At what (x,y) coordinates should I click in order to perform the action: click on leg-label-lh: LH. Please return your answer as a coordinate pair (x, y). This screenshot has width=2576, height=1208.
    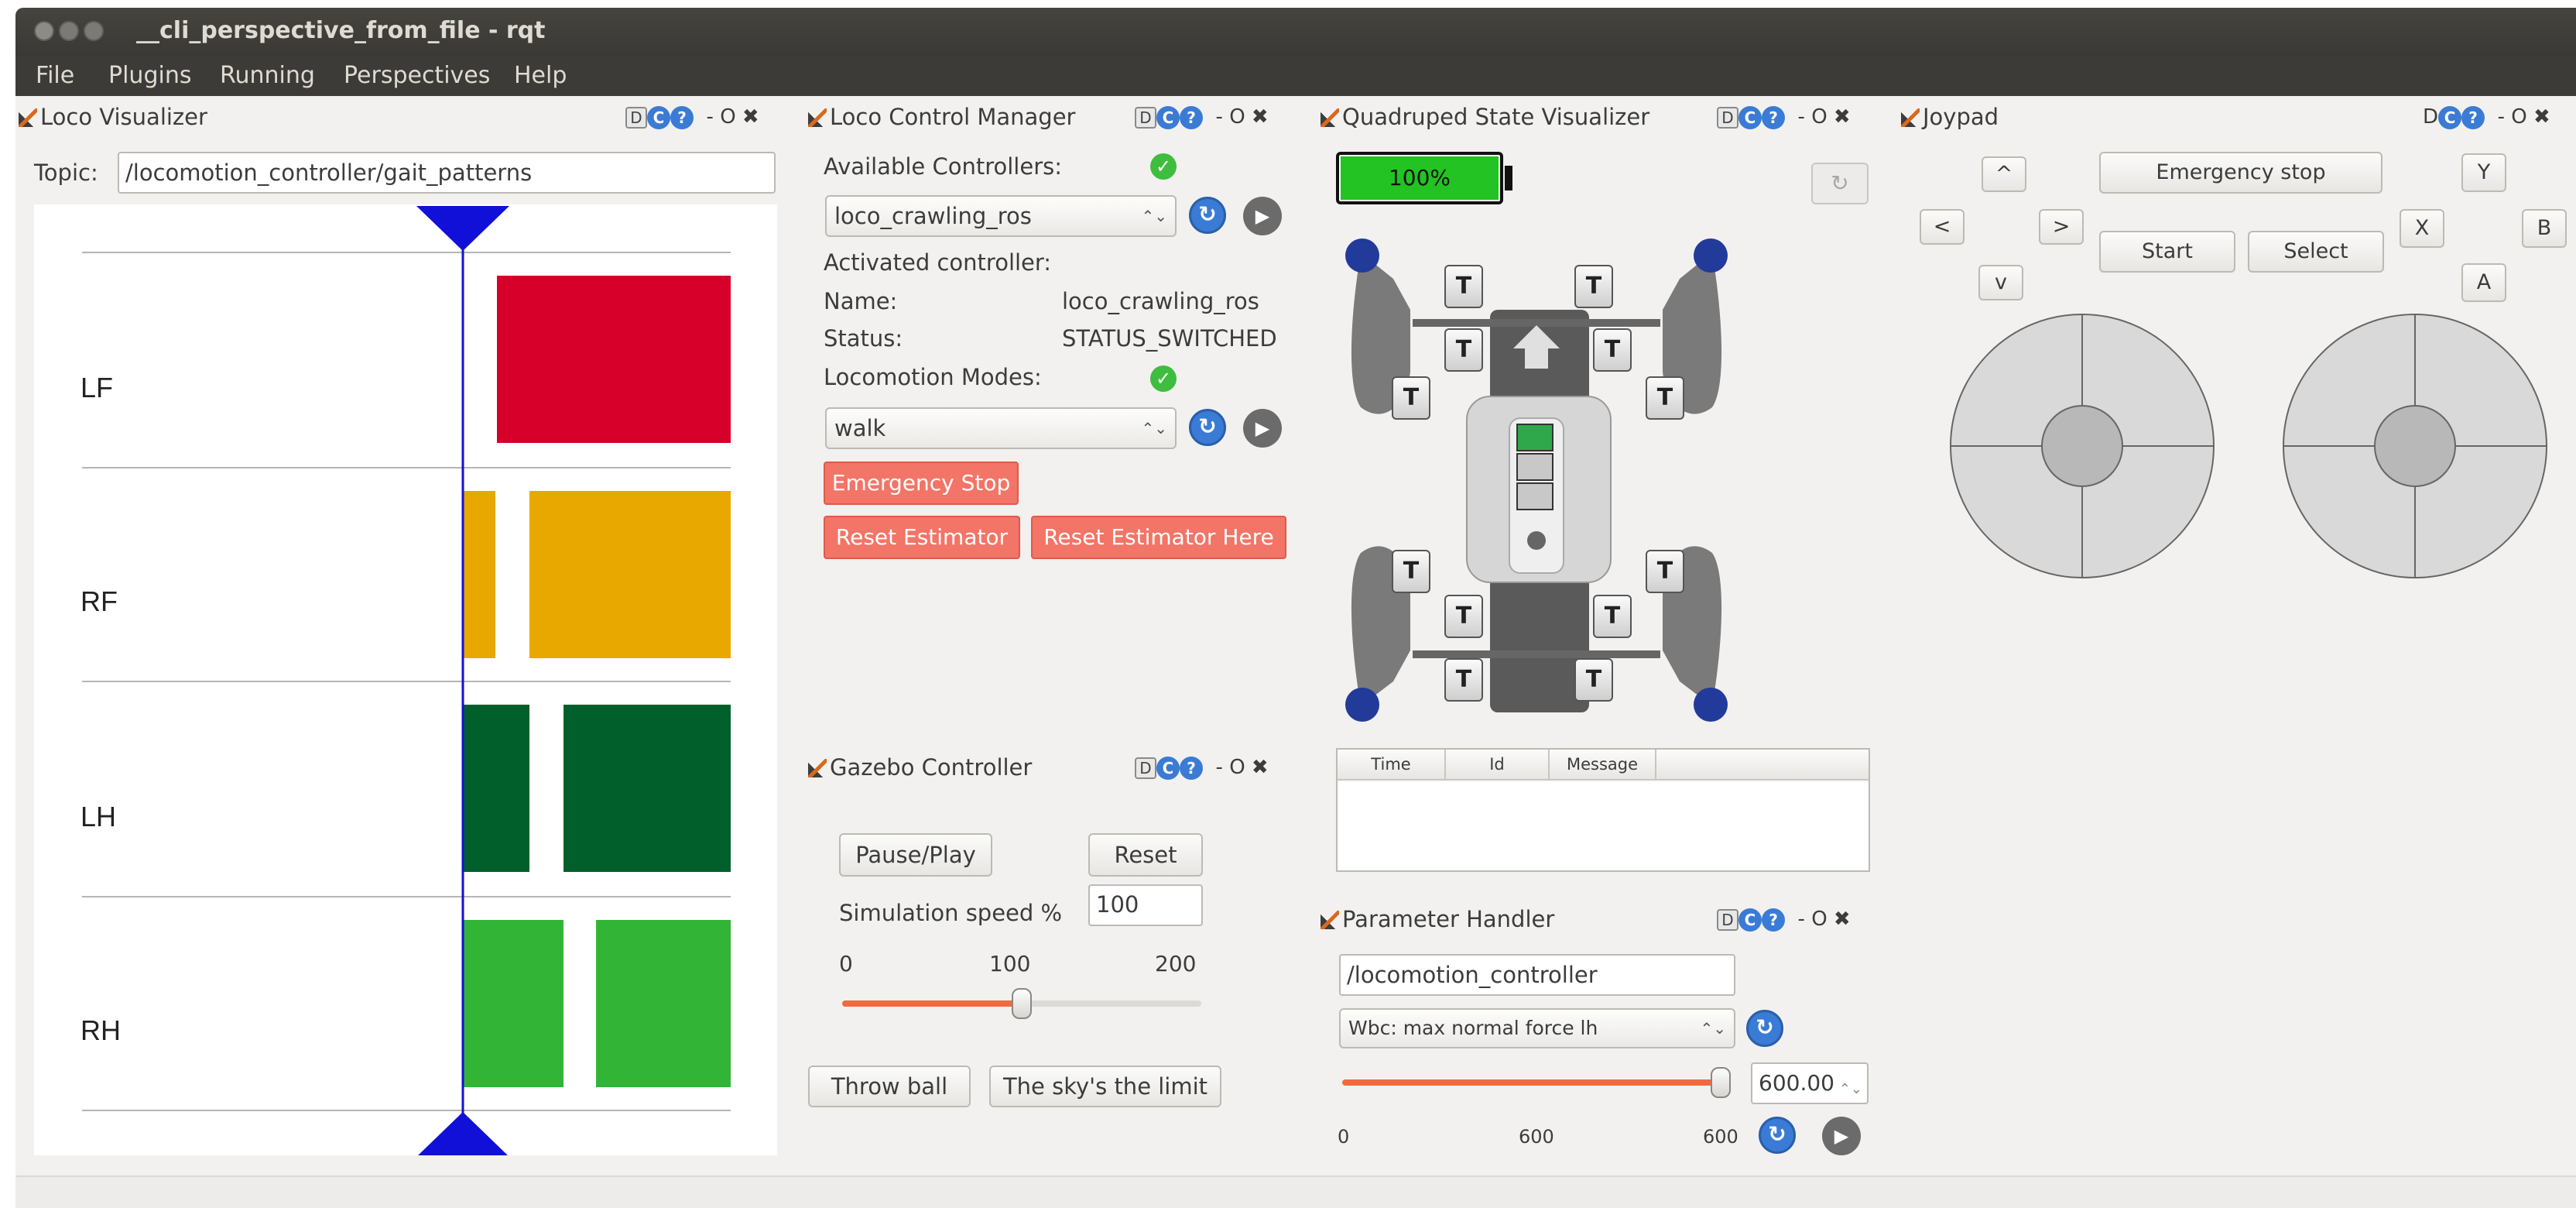
    Looking at the image, I should click on (98, 816).